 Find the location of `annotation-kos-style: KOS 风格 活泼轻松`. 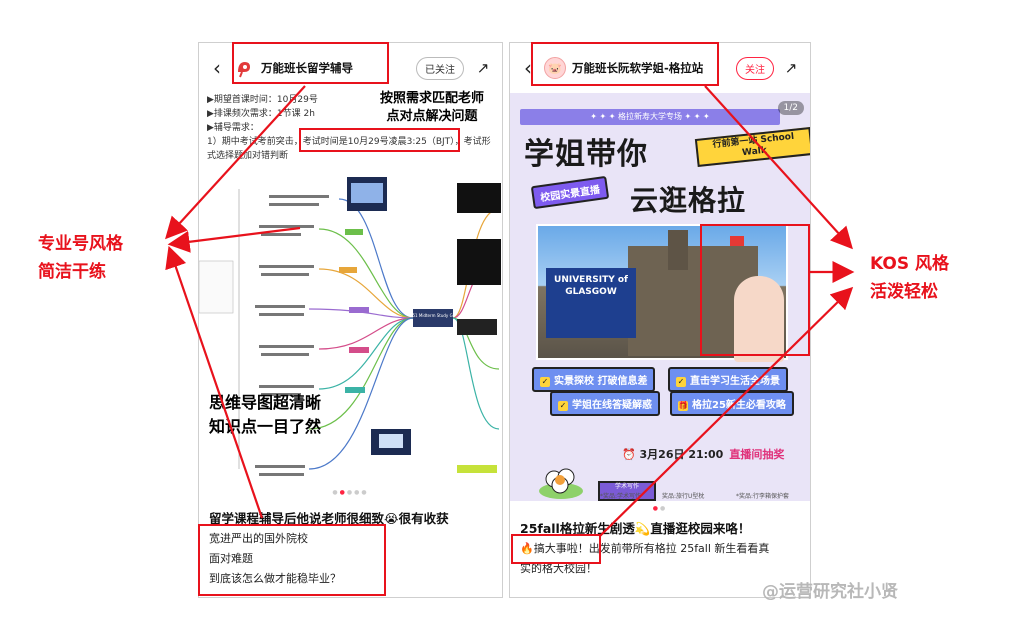

annotation-kos-style: KOS 风格 活泼轻松 is located at coordinates (910, 278).